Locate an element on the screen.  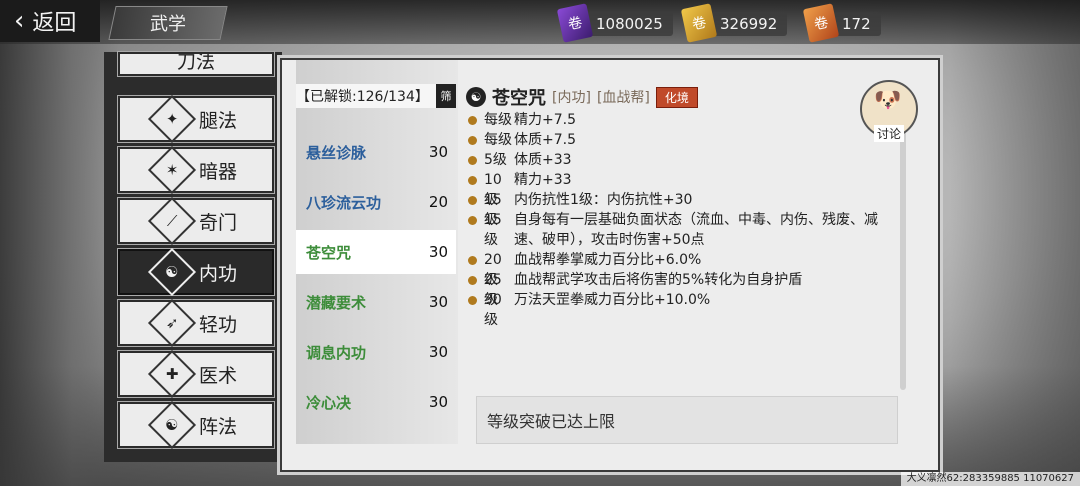
category-label: 轻功 is located at coordinates (217, 324).